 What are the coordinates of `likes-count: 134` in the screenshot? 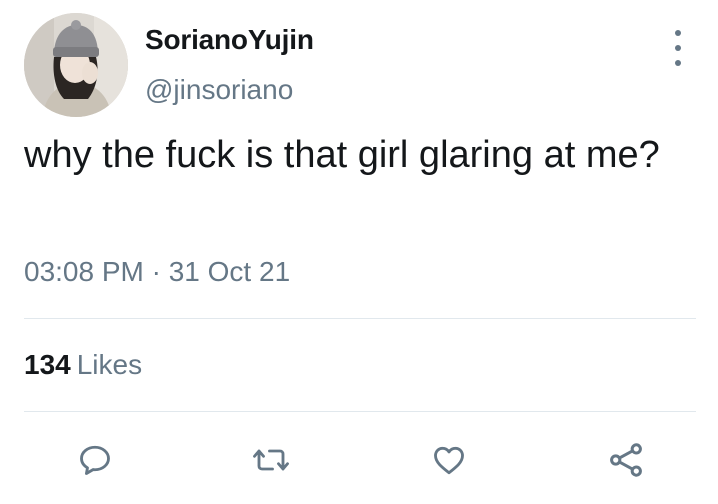 It's located at (47, 364).